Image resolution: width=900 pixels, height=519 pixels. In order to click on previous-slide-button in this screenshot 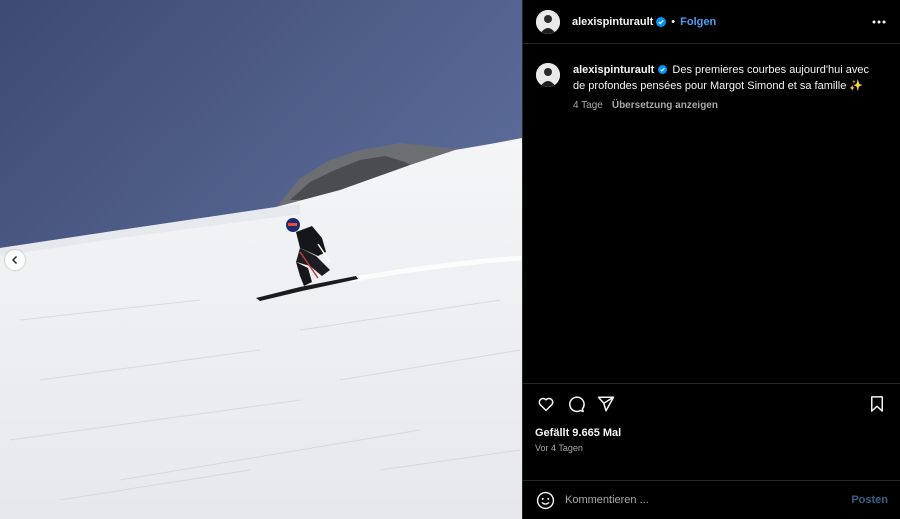, I will do `click(15, 260)`.